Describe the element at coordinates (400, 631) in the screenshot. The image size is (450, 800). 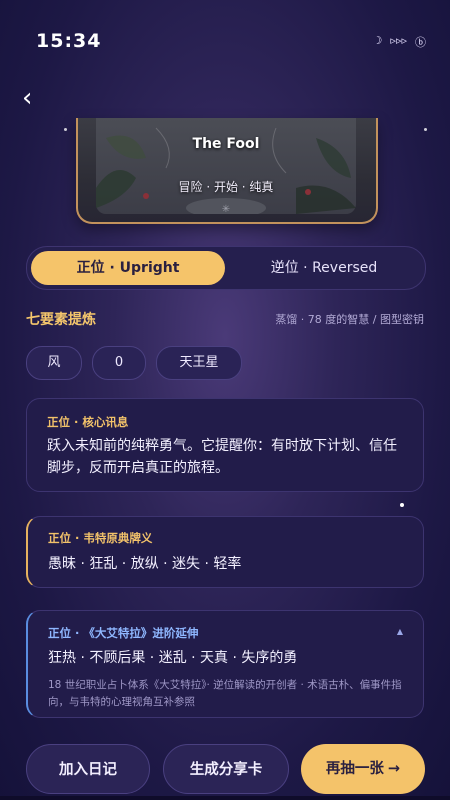
I see `expand-icon: ▲` at that location.